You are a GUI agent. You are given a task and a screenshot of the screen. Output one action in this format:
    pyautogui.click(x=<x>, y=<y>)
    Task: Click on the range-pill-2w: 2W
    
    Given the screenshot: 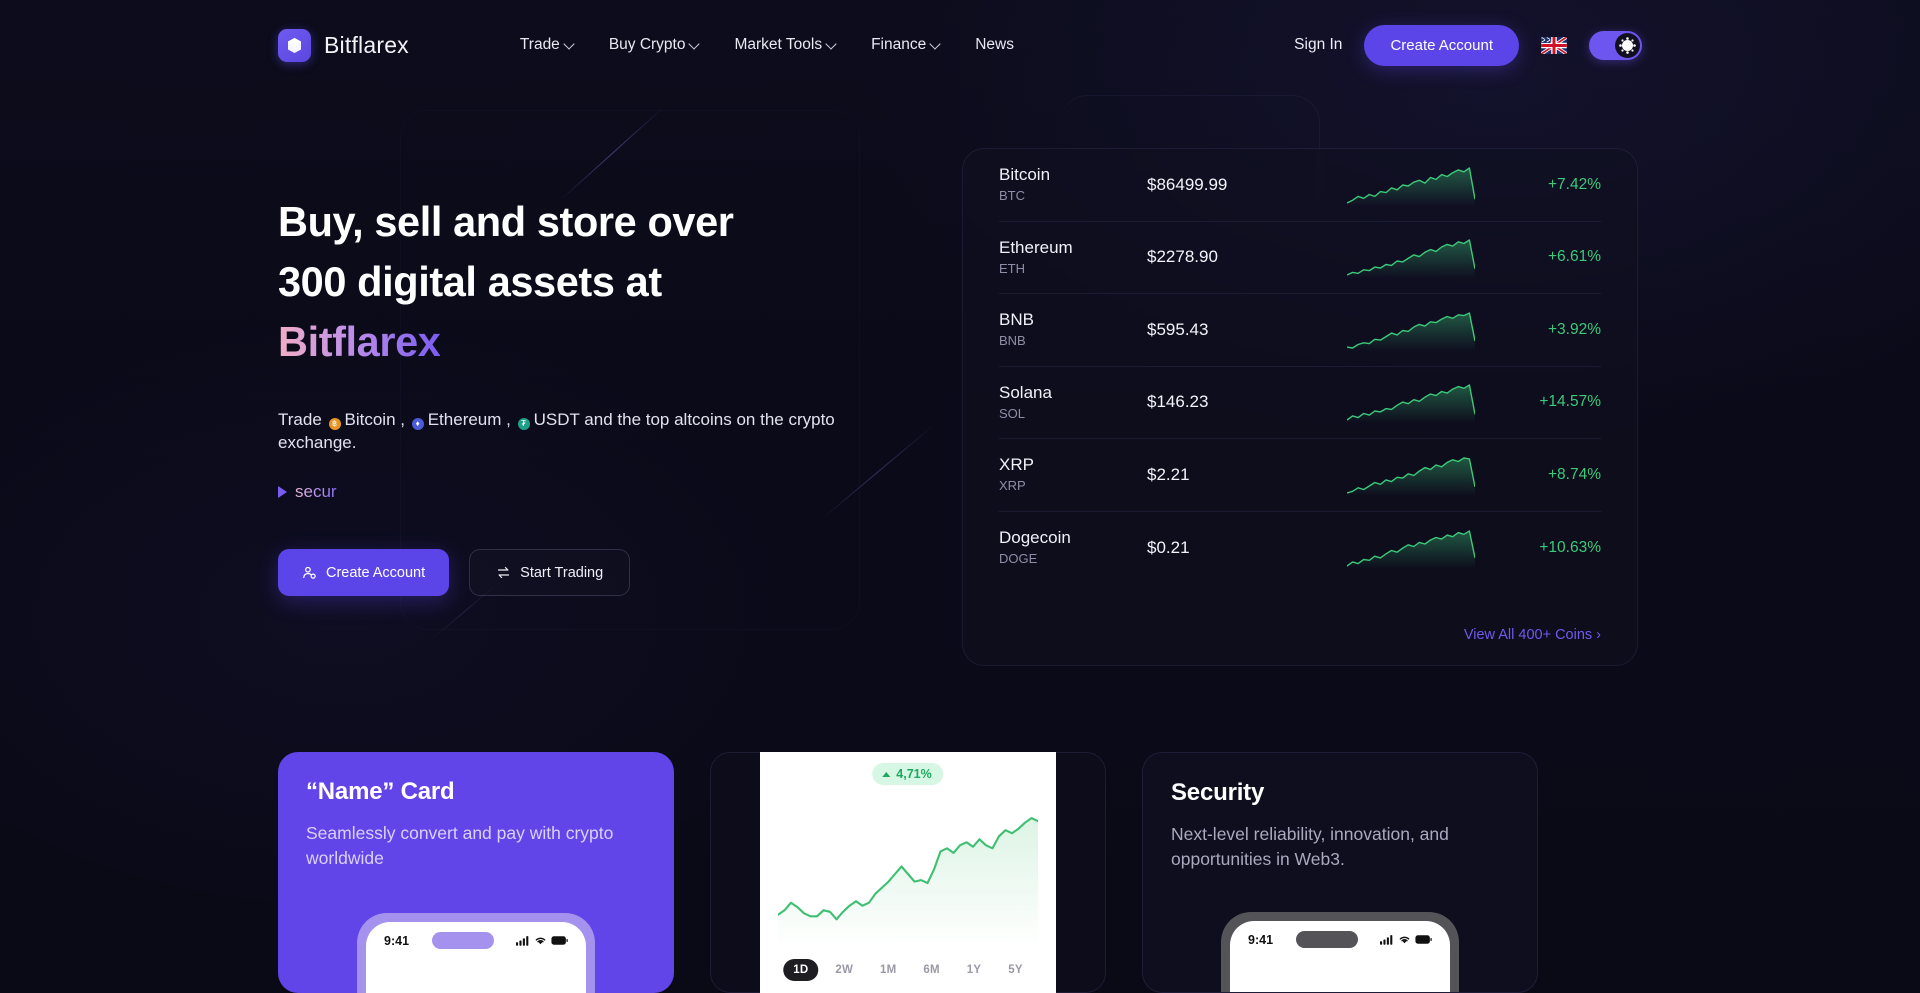 What is the action you would take?
    pyautogui.click(x=844, y=970)
    